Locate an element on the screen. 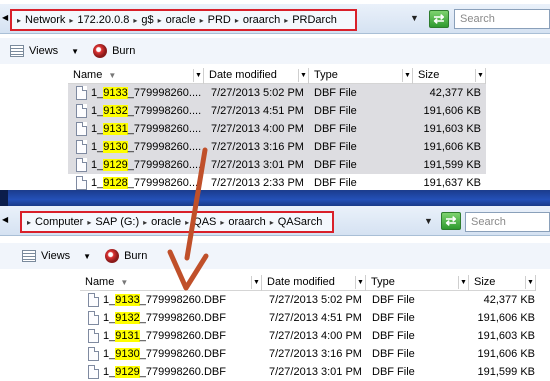  sequence-highlight: 9133 is located at coordinates (115, 93).